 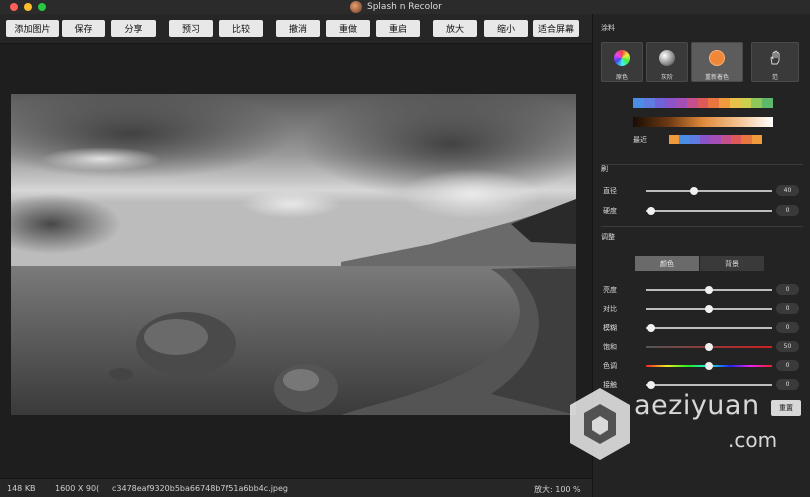 I want to click on brightness-value: 0, so click(x=787, y=289).